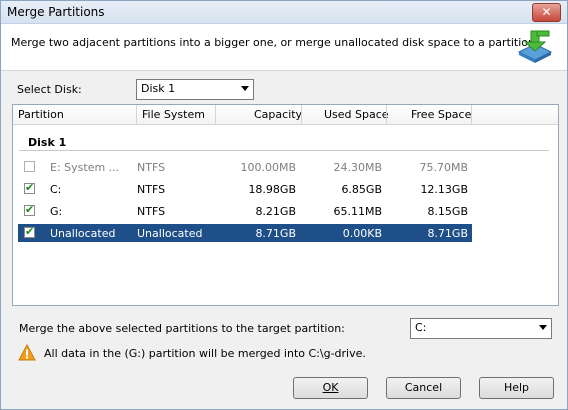 The width and height of the screenshot is (568, 410). I want to click on table-row: C: NTFS 18.98GB 6.85GB 12.13GB, so click(245, 189).